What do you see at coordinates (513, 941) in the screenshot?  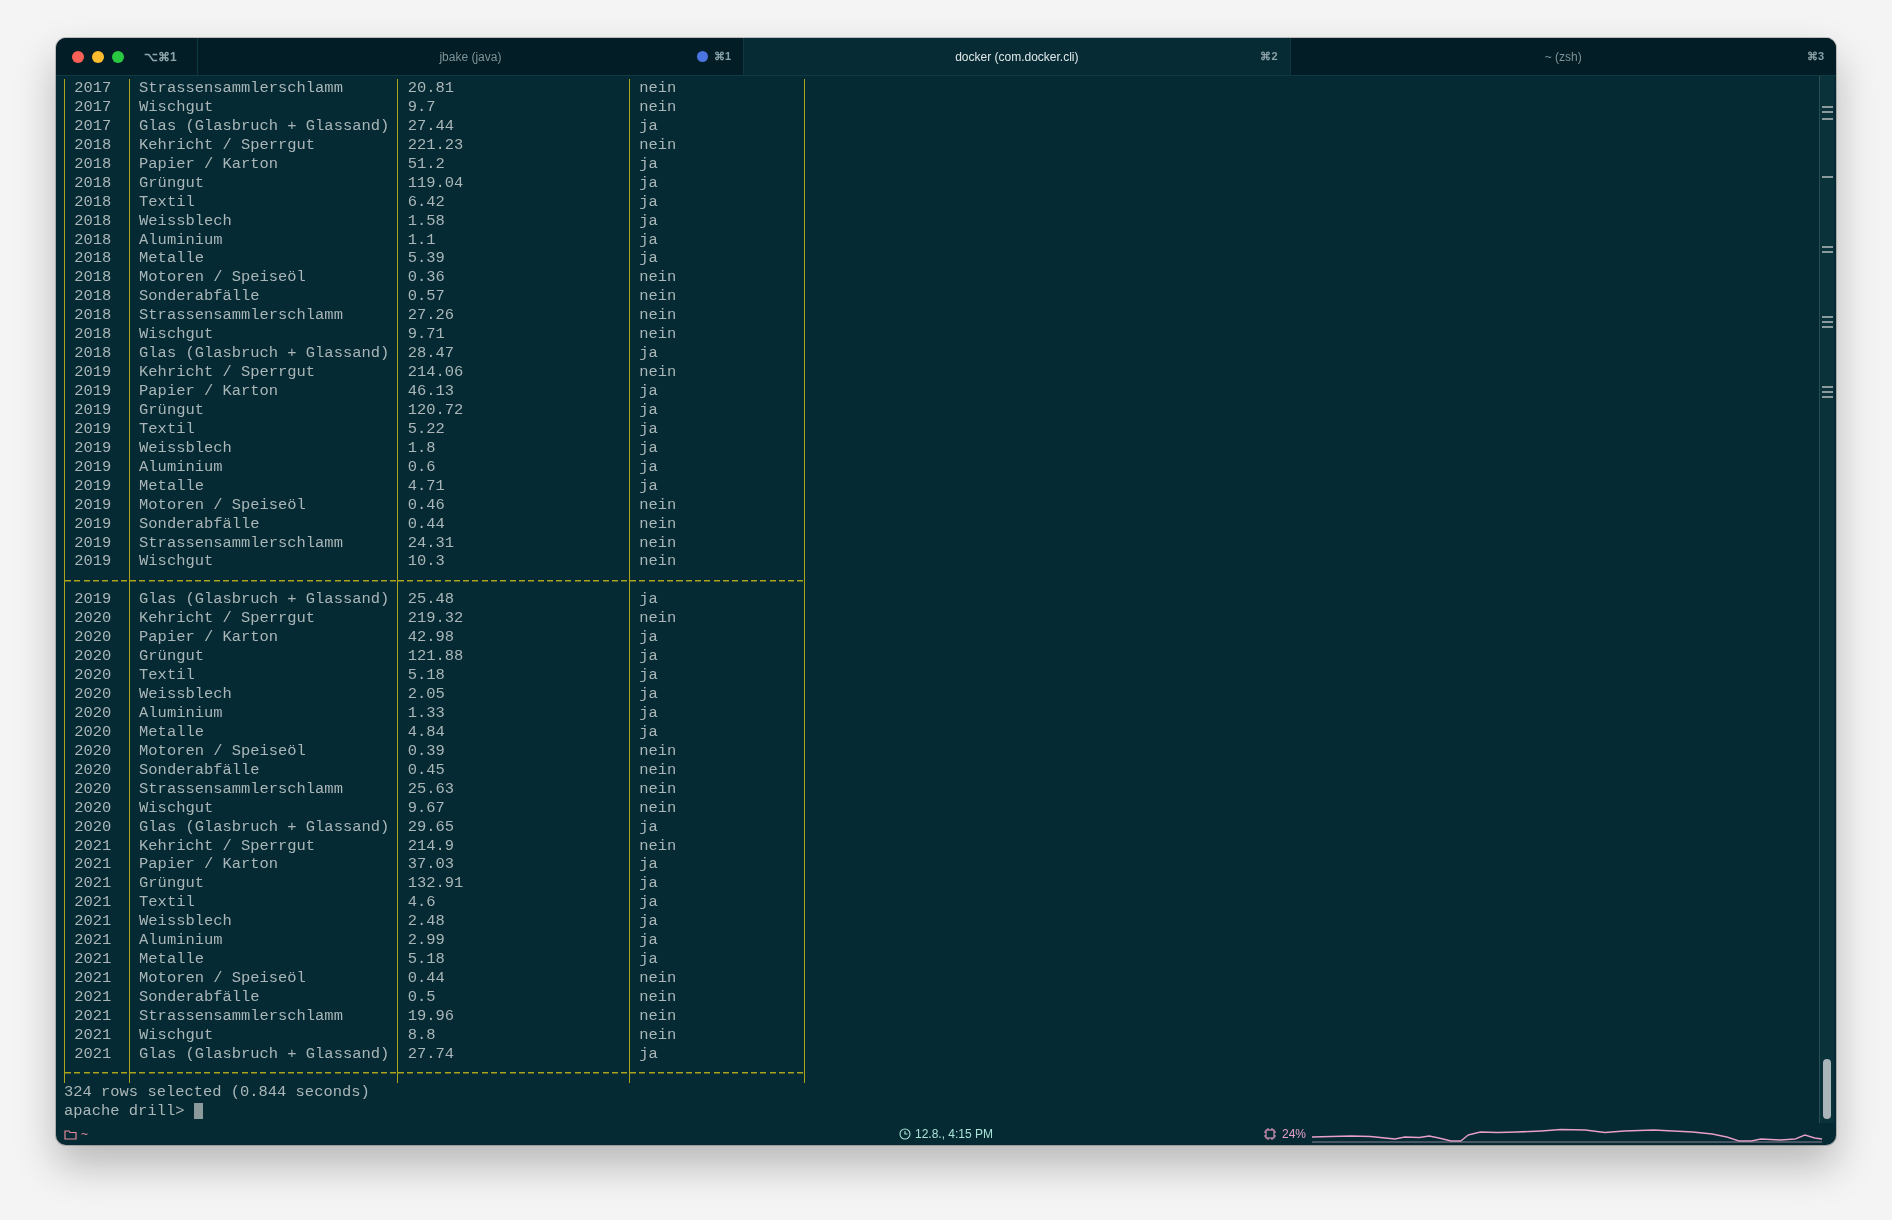 I see `table-cell: 2.99` at bounding box center [513, 941].